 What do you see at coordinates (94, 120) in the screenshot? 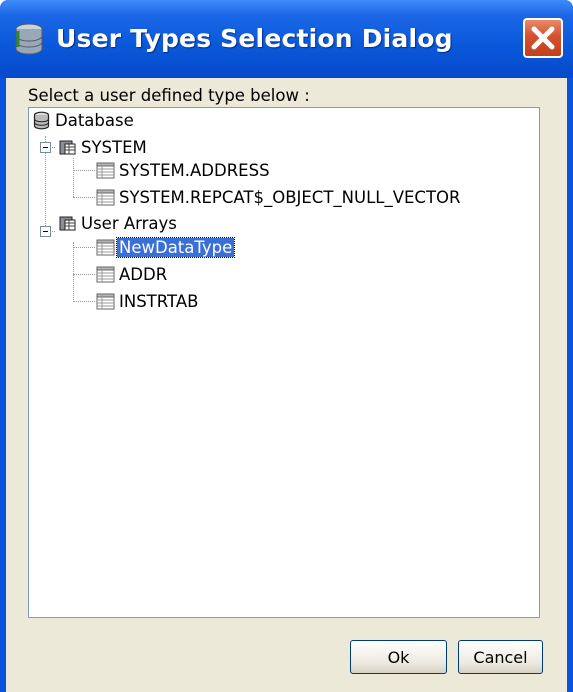
I see `tree-node-label: Database` at bounding box center [94, 120].